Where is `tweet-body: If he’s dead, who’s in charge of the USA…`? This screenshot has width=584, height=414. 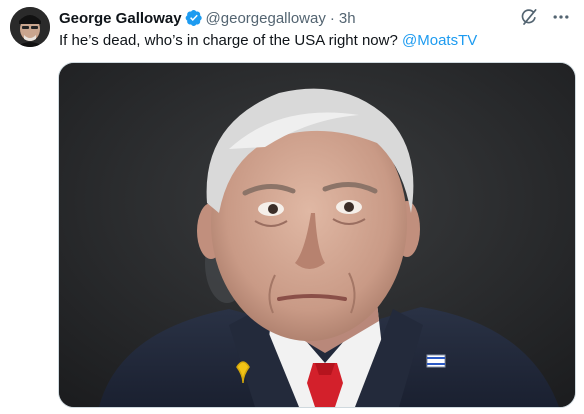 tweet-body: If he’s dead, who’s in charge of the USA… is located at coordinates (230, 40).